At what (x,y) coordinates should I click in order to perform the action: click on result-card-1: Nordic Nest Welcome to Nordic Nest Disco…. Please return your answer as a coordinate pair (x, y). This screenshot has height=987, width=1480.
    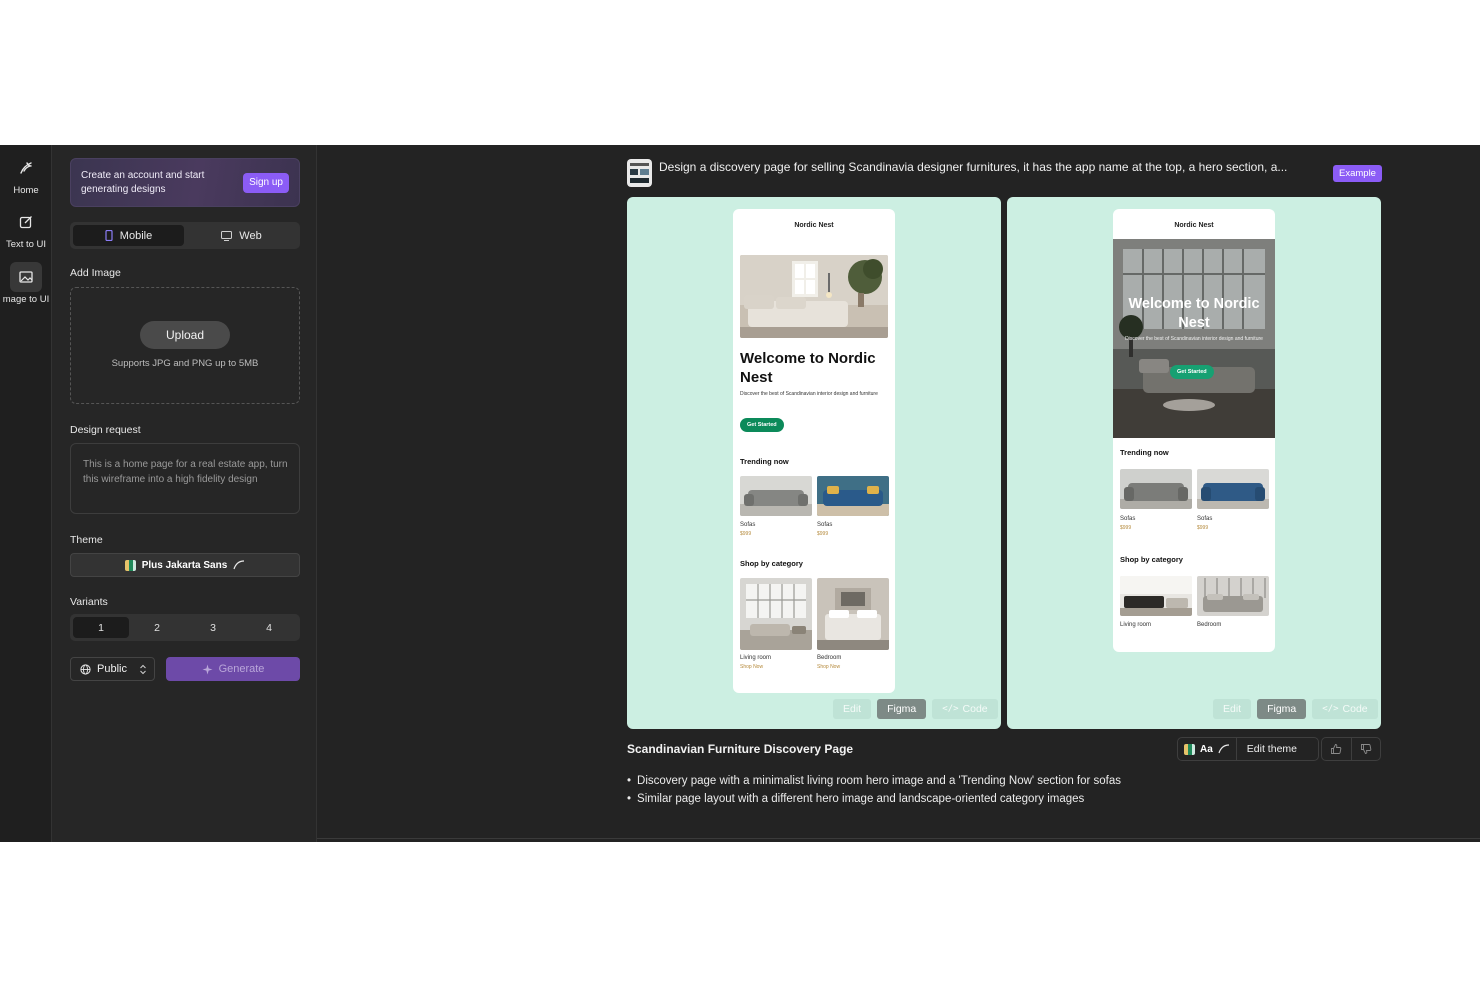
    Looking at the image, I should click on (814, 463).